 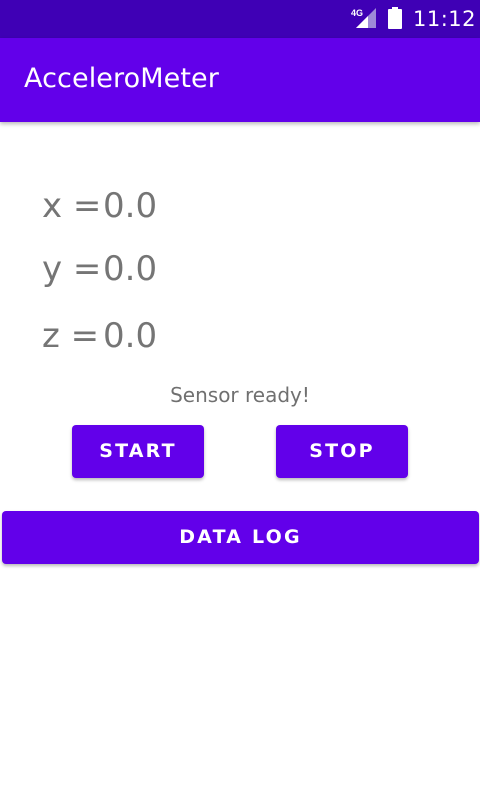 I want to click on x-axis-reading: x =0.0, so click(x=99, y=206).